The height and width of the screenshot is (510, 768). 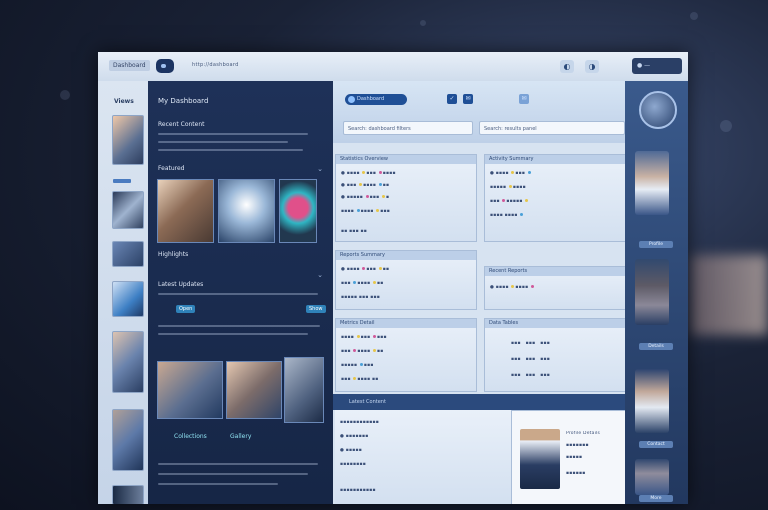 I want to click on background-glow, so click(x=729, y=295).